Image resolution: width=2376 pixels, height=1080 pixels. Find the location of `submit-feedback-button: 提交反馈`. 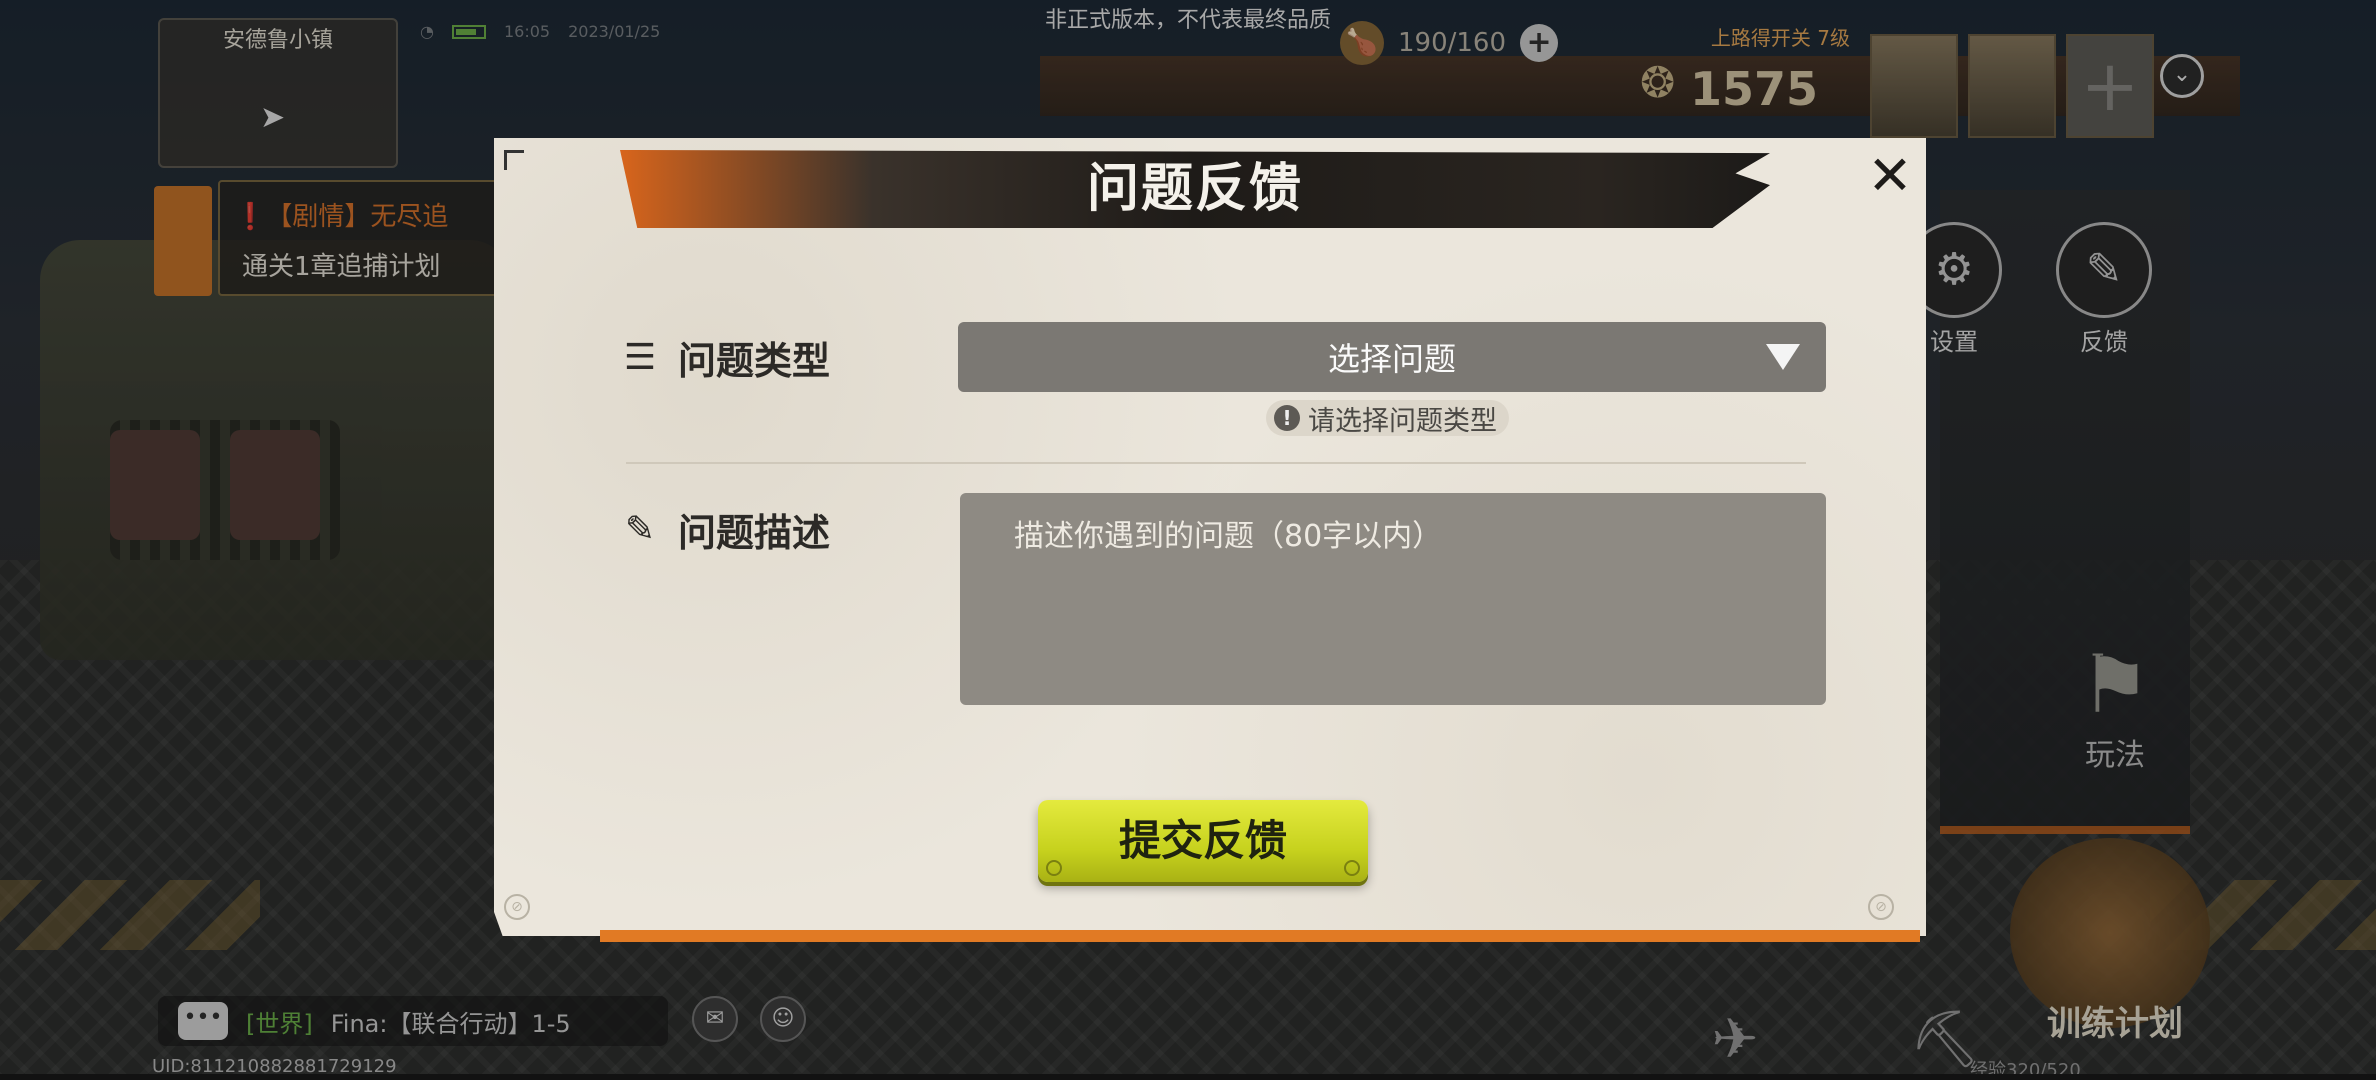

submit-feedback-button: 提交反馈 is located at coordinates (1203, 841).